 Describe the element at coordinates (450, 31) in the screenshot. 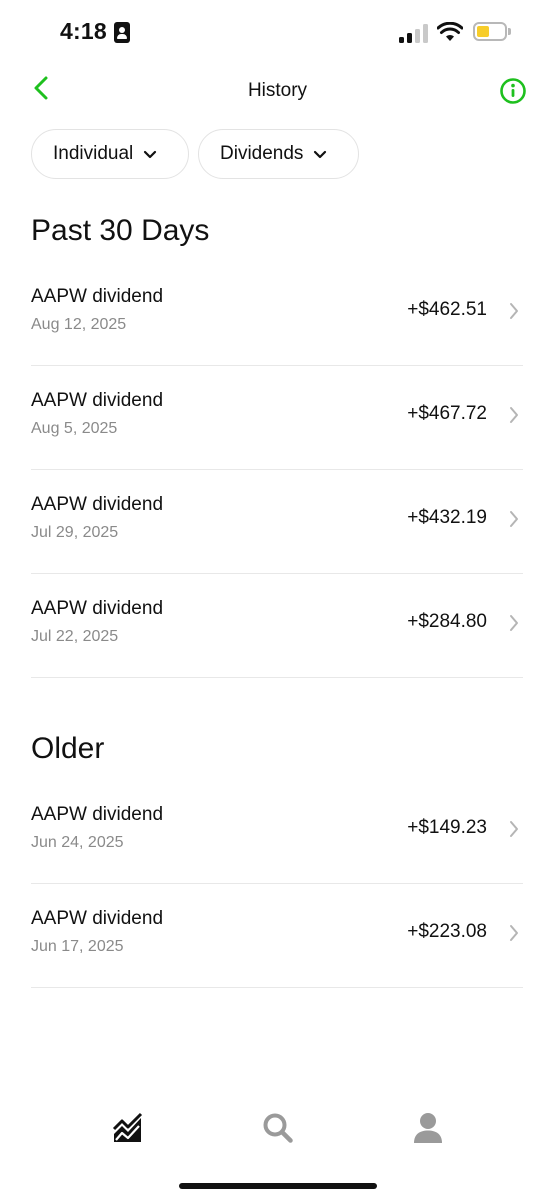

I see `wifi-icon` at that location.